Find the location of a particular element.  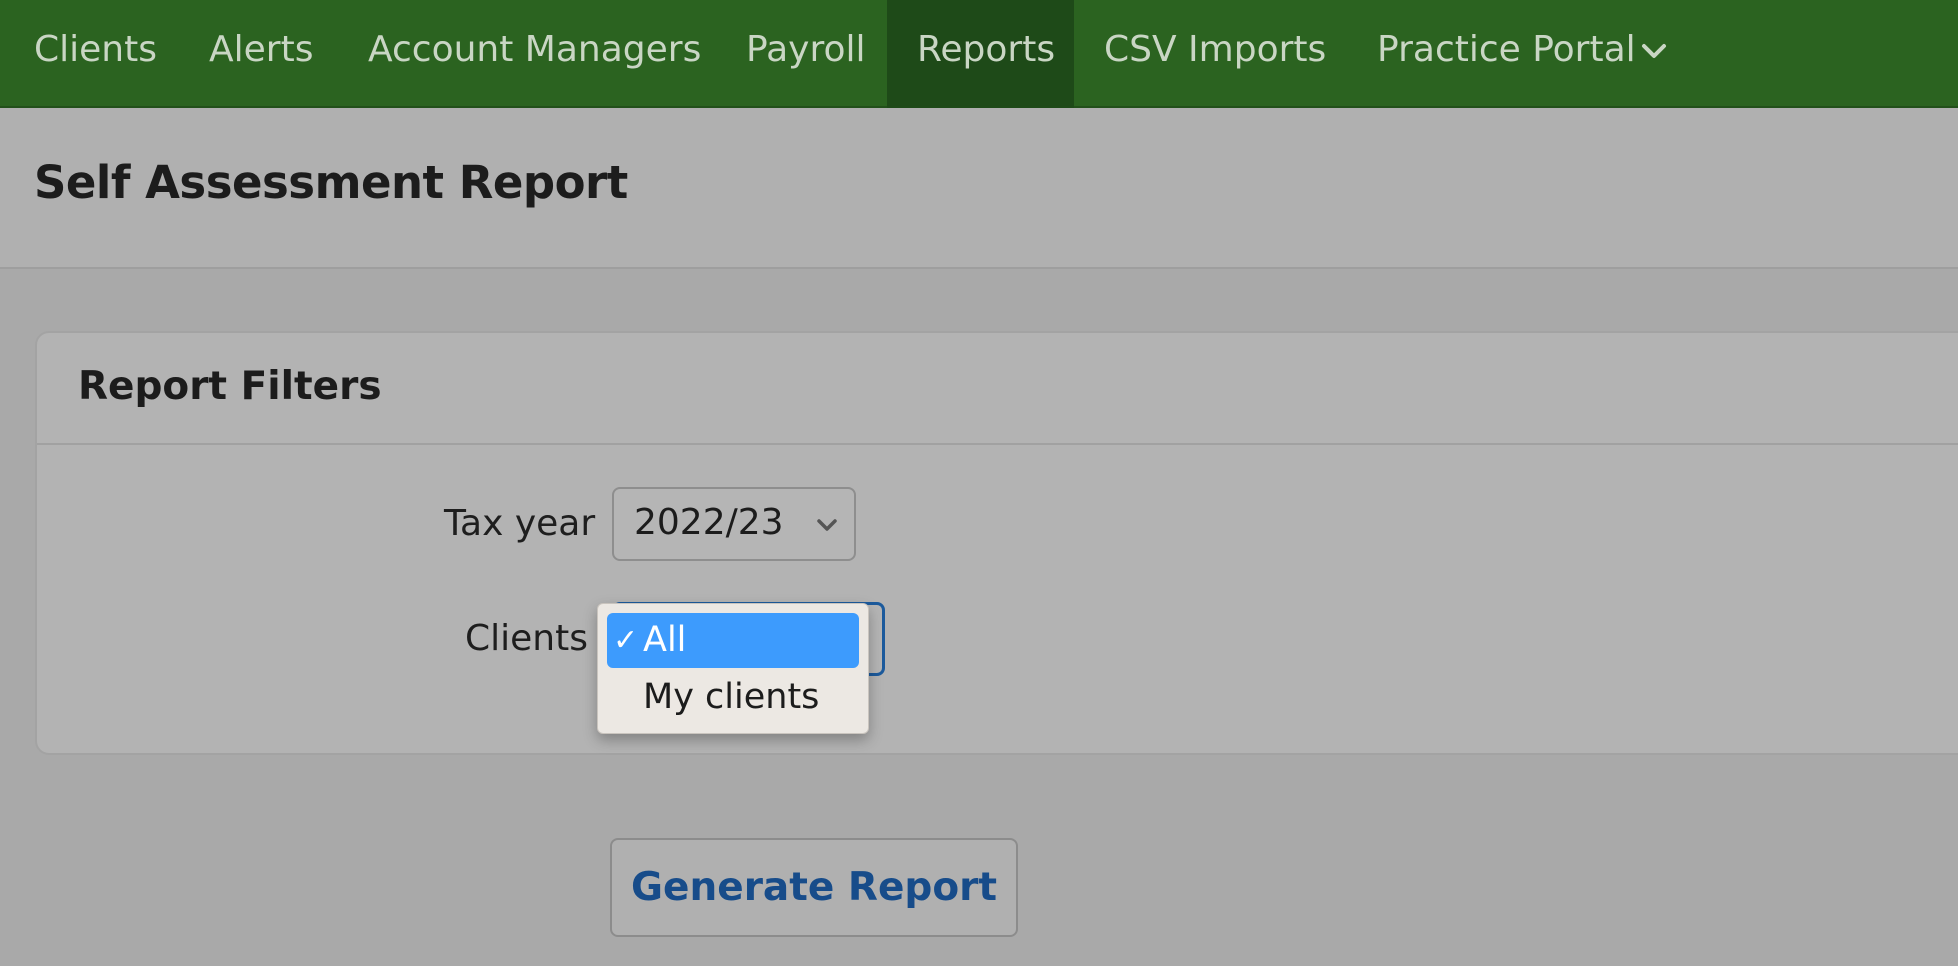

nav-item-label: Alerts is located at coordinates (261, 49).